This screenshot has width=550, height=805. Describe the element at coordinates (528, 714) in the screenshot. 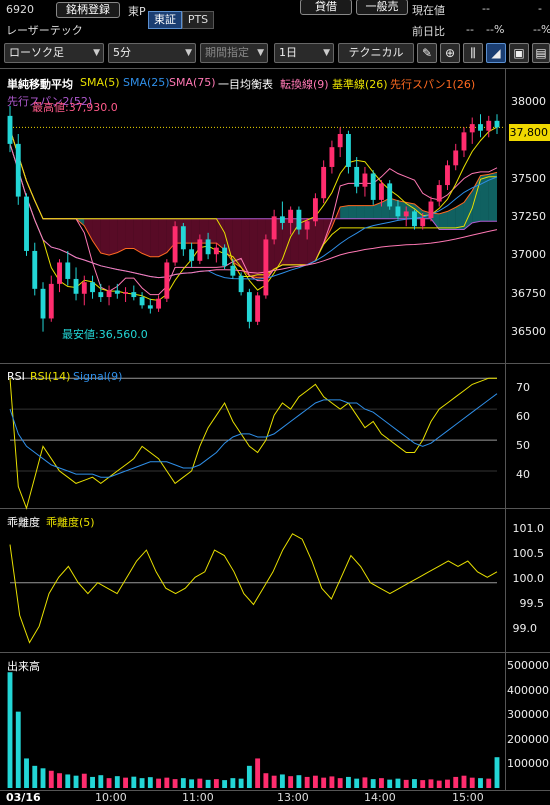

I see `volume-tick: 300000` at that location.